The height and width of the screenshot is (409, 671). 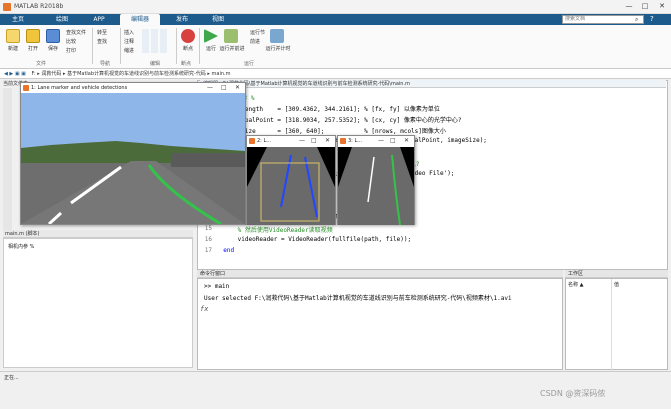 What do you see at coordinates (188, 48) in the screenshot?
I see `breakpoints-label: 断点` at bounding box center [188, 48].